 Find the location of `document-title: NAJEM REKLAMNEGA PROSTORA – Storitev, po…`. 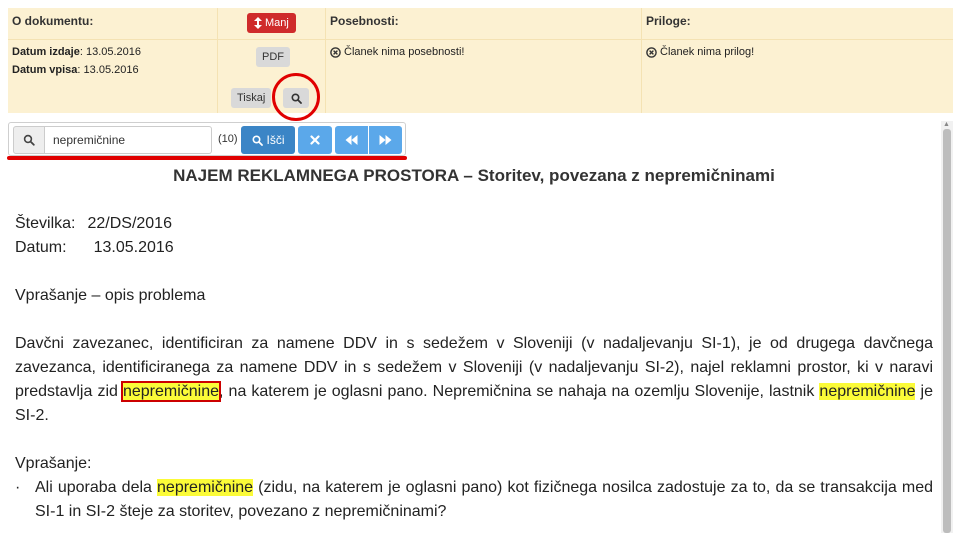

document-title: NAJEM REKLAMNEGA PROSTORA – Storitev, po… is located at coordinates (474, 175).